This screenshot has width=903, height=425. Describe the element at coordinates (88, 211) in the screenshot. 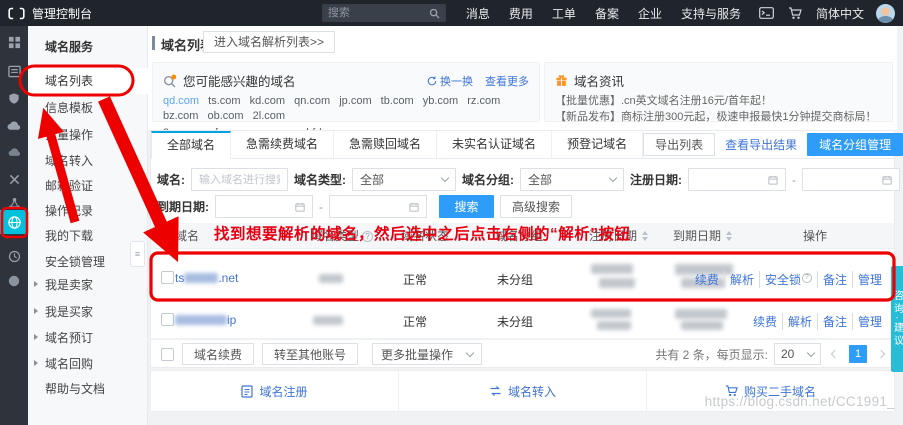

I see `sidebar-item-op-records: 操作记录` at that location.